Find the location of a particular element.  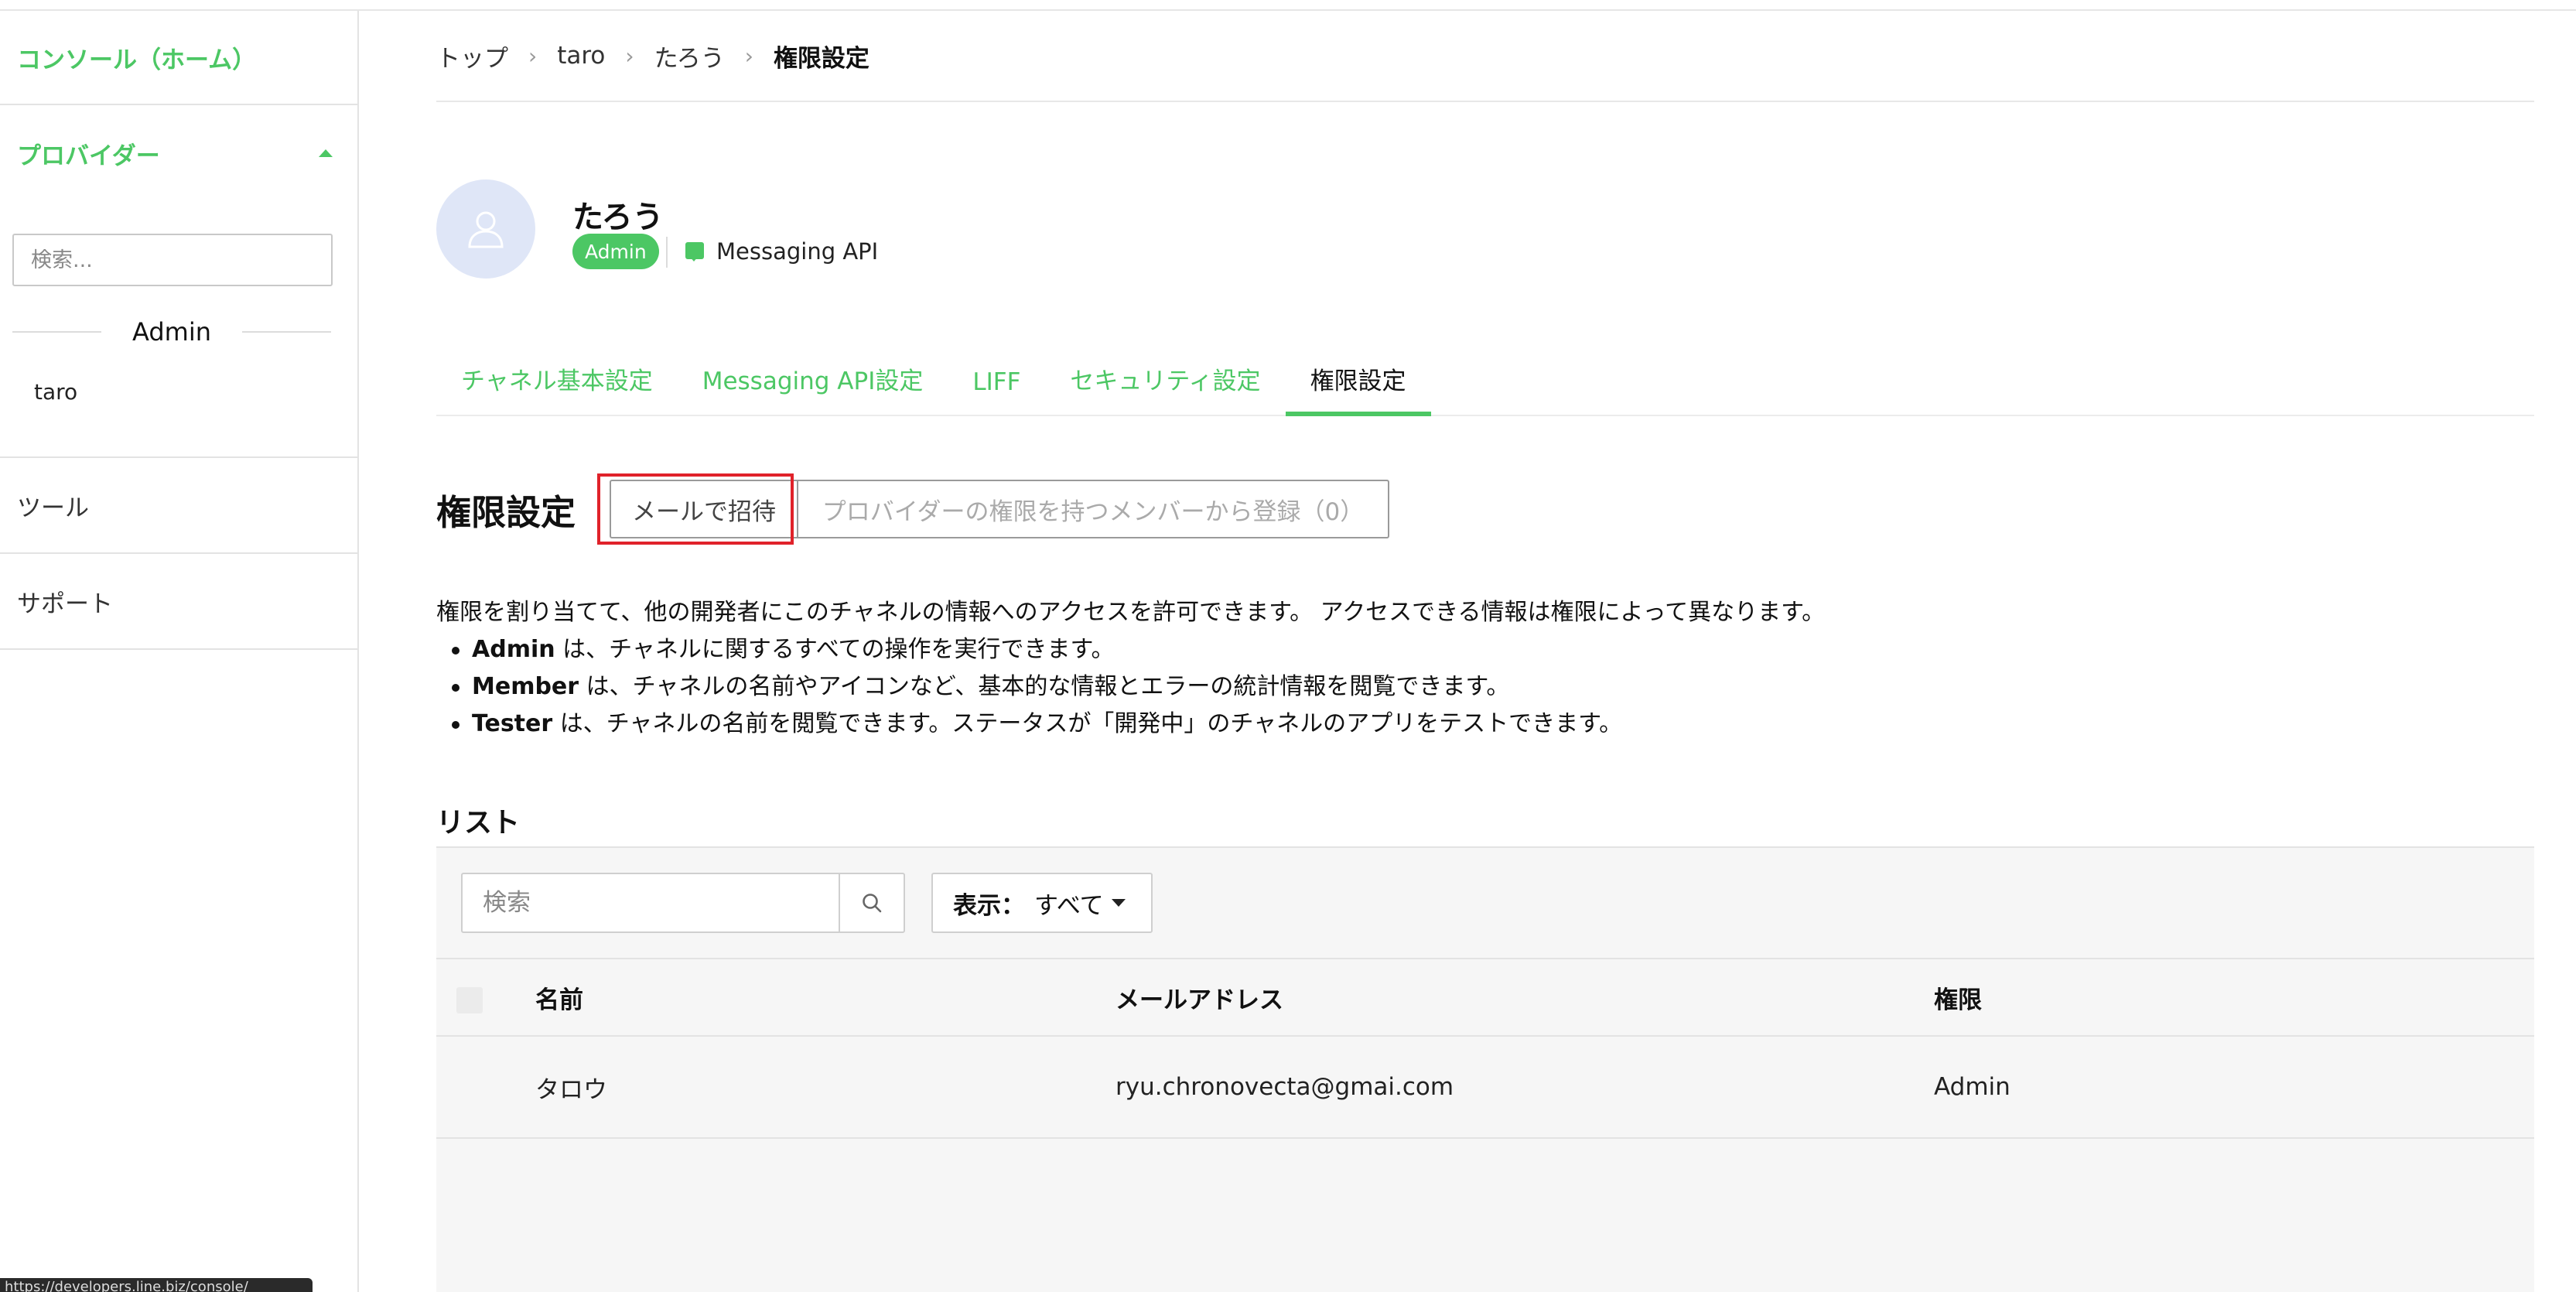

tab-basic-settings: チャネル基本設定 is located at coordinates (569, 388).